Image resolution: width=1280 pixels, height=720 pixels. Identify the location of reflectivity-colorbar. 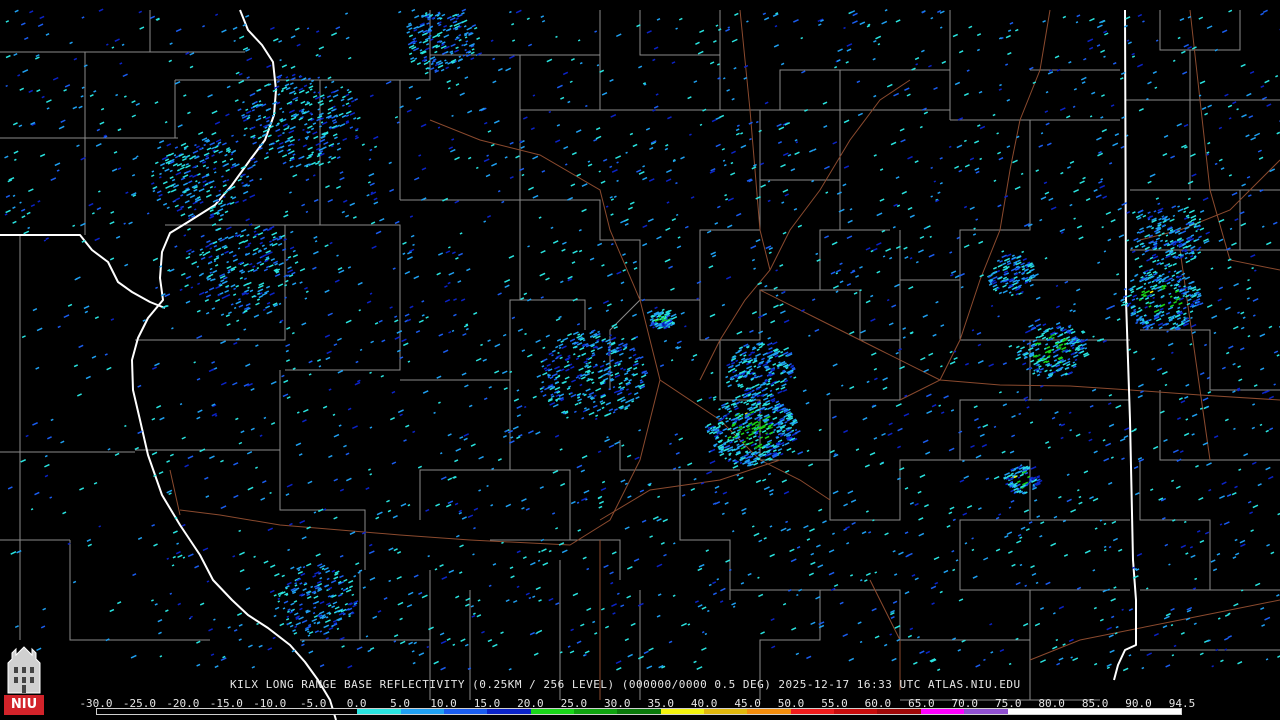
(639, 711).